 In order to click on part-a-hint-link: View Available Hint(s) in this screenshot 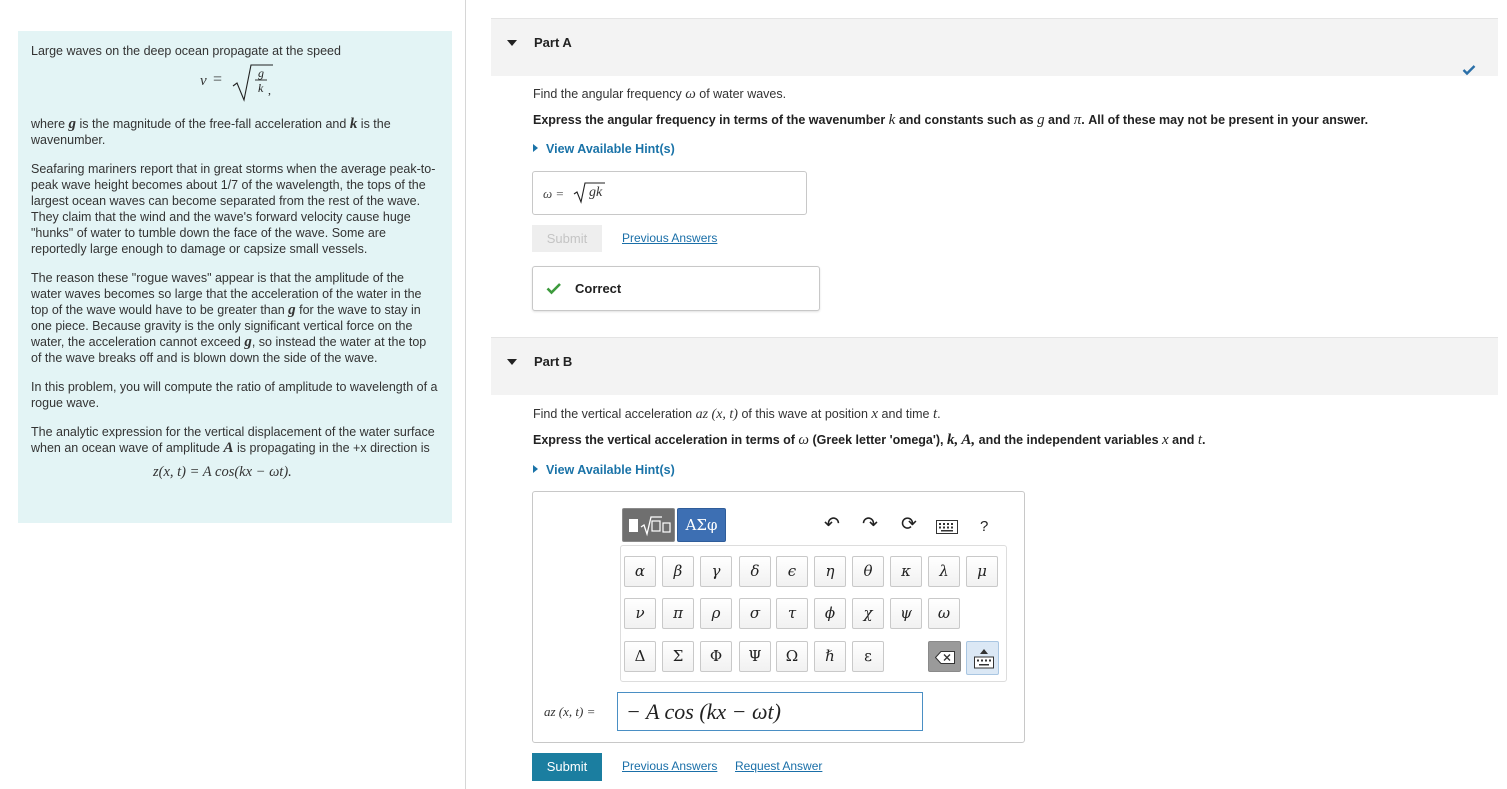, I will do `click(604, 149)`.